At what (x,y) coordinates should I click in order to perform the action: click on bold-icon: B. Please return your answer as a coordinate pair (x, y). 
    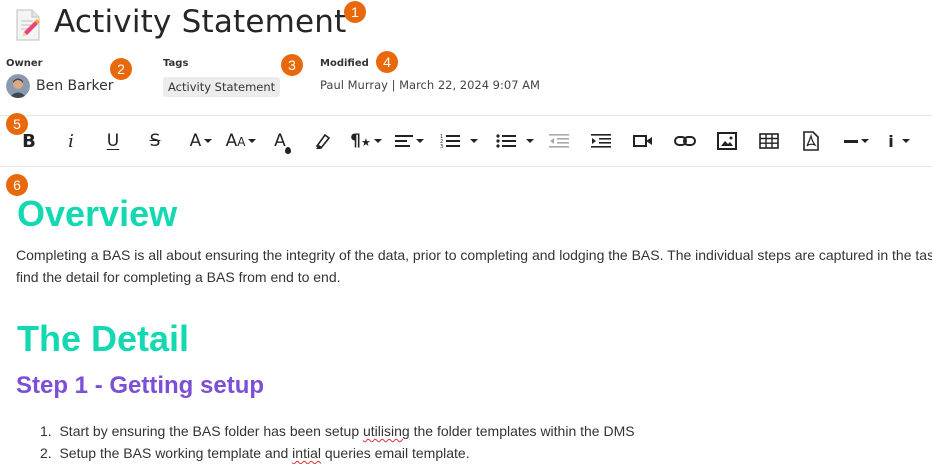
    Looking at the image, I should click on (29, 141).